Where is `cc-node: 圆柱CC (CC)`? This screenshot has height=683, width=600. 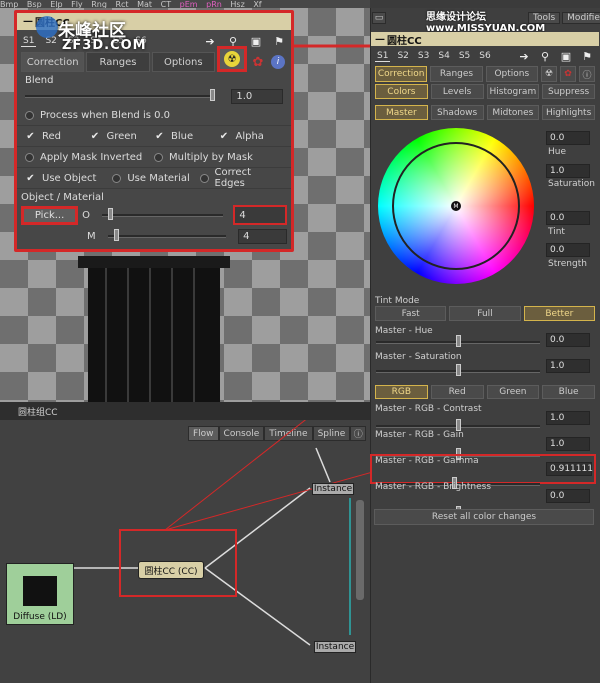
cc-node: 圆柱CC (CC) is located at coordinates (171, 570).